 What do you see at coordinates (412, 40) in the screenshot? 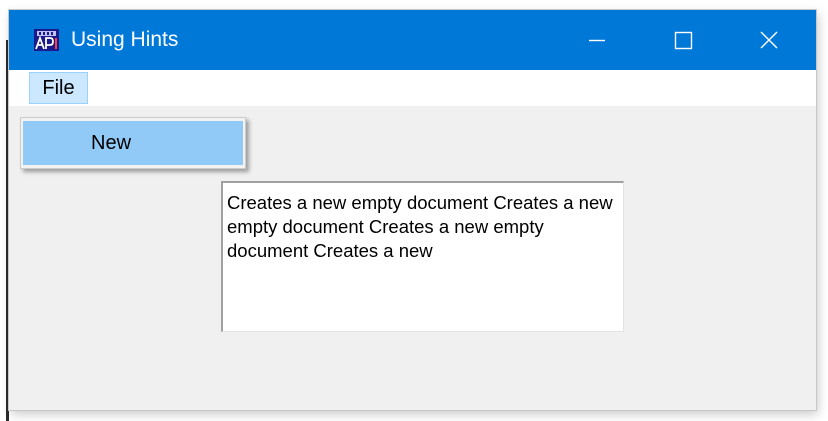
I see `title-bar: Using Hints` at bounding box center [412, 40].